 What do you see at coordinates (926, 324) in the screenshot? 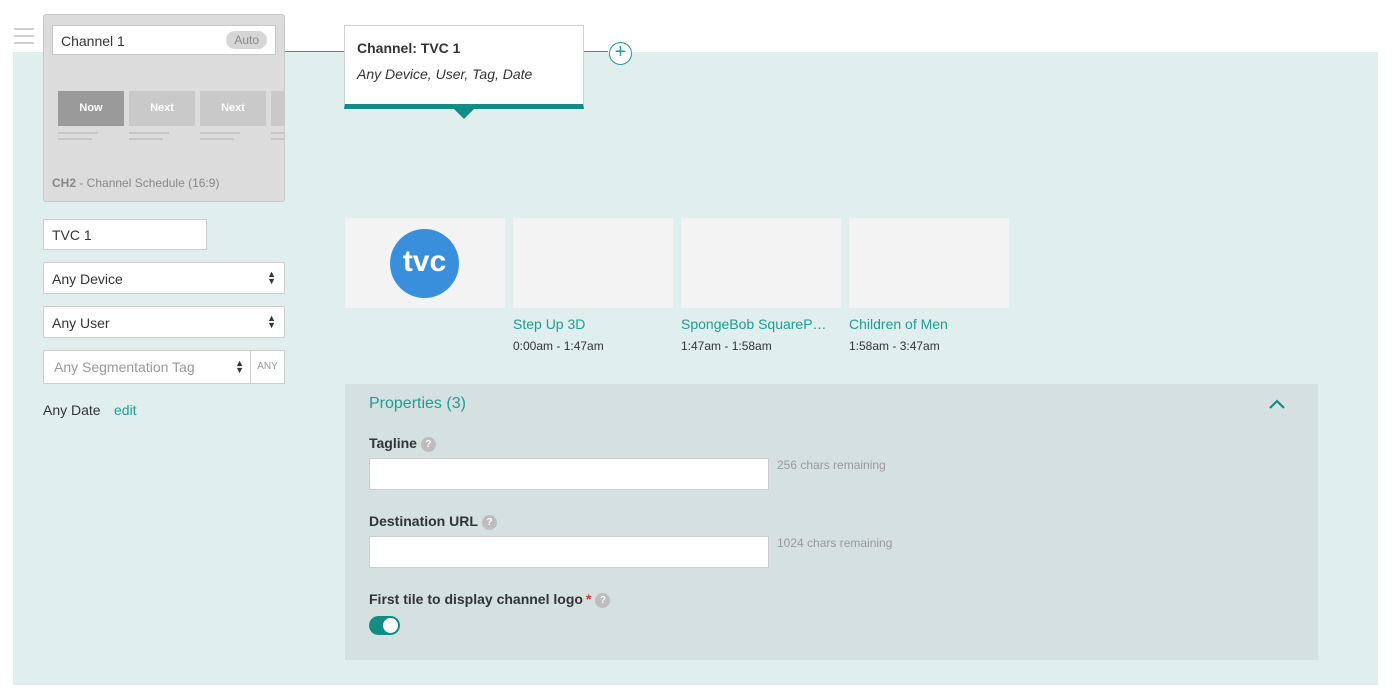
I see `program-title: Children of Men` at bounding box center [926, 324].